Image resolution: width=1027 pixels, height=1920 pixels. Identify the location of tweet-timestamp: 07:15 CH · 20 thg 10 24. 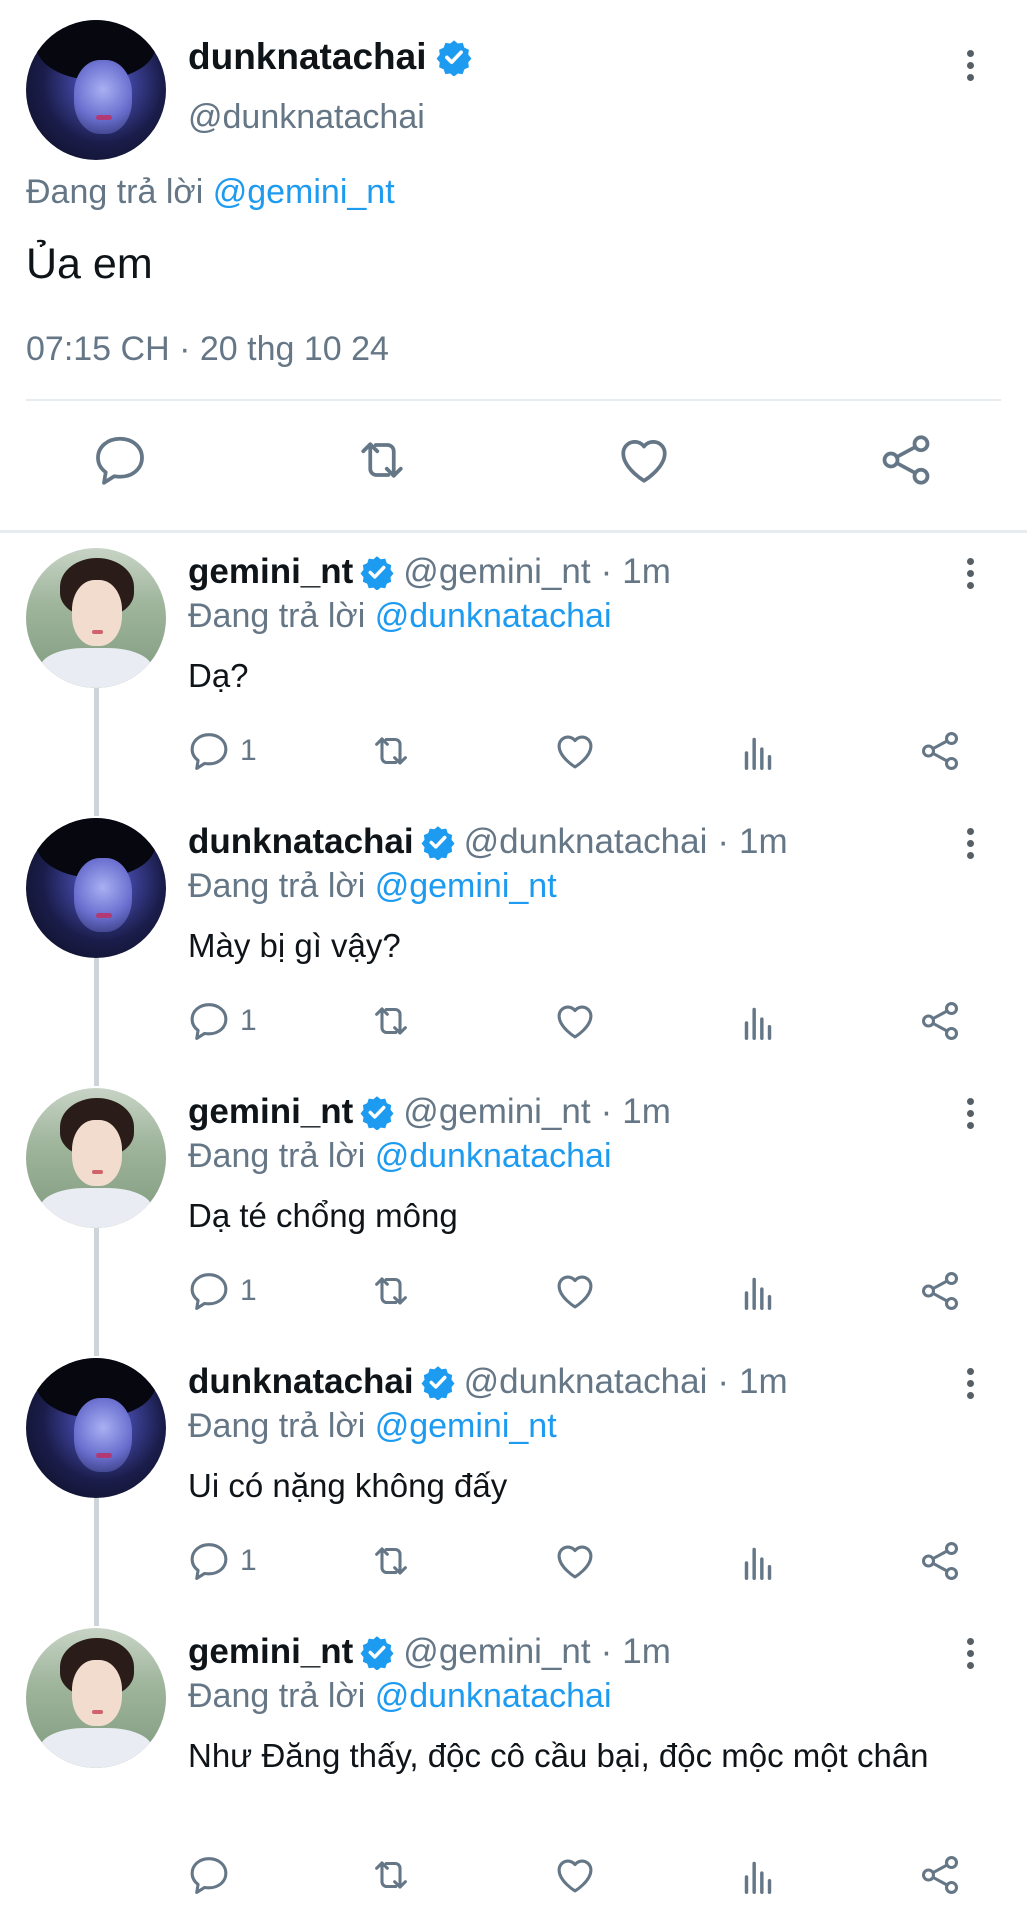
(207, 349).